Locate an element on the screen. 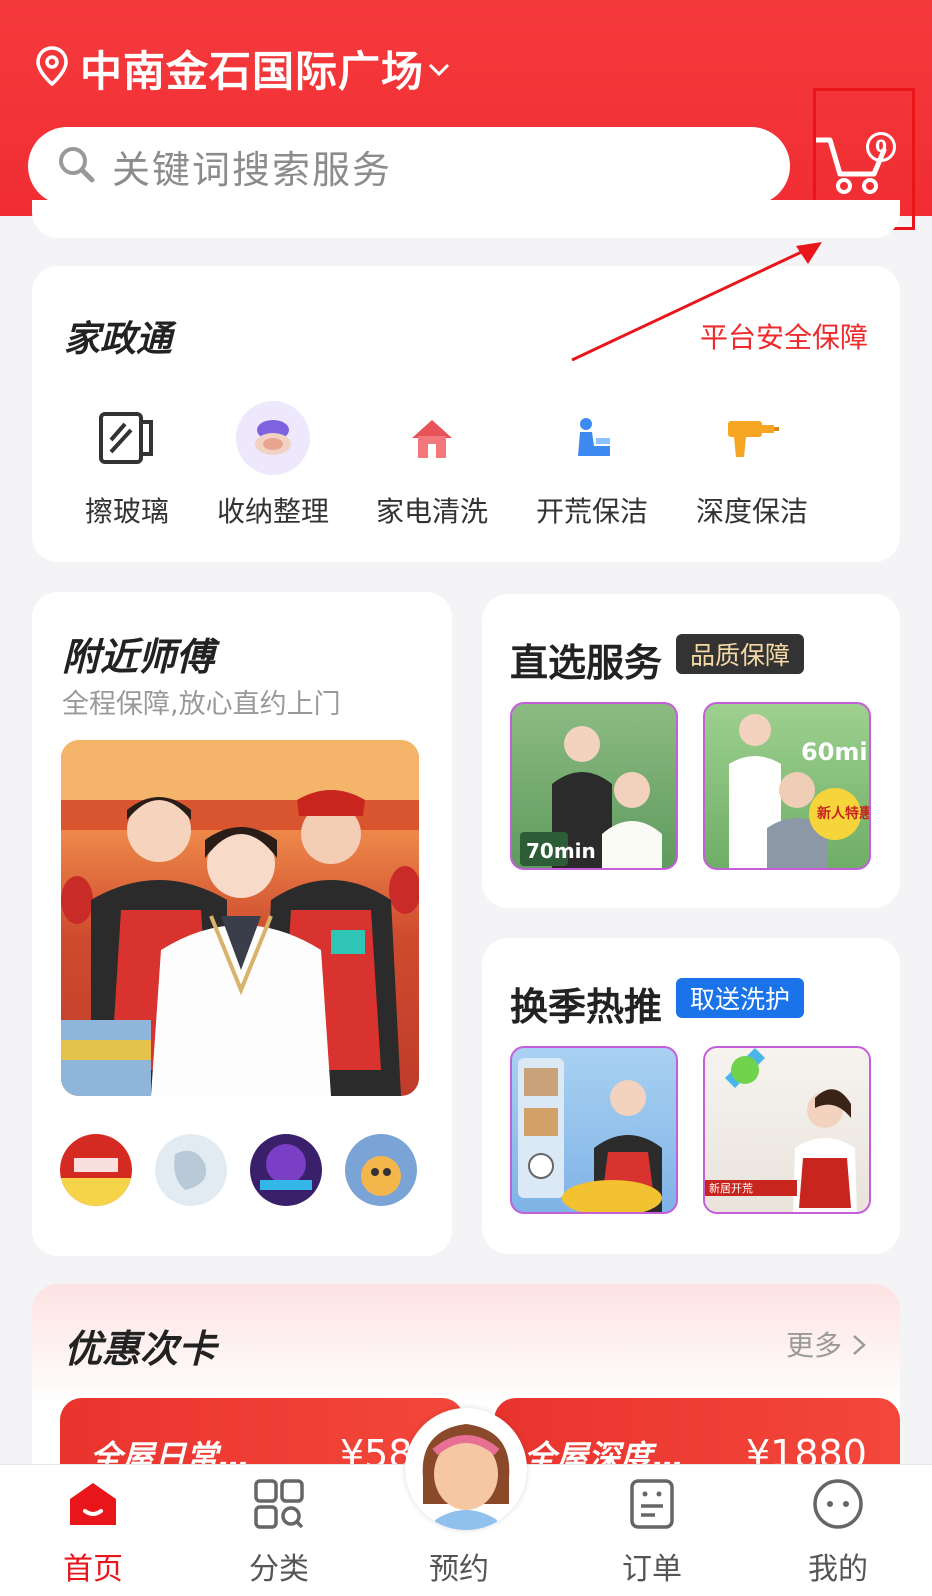  nav-label: 我的 is located at coordinates (838, 1569).